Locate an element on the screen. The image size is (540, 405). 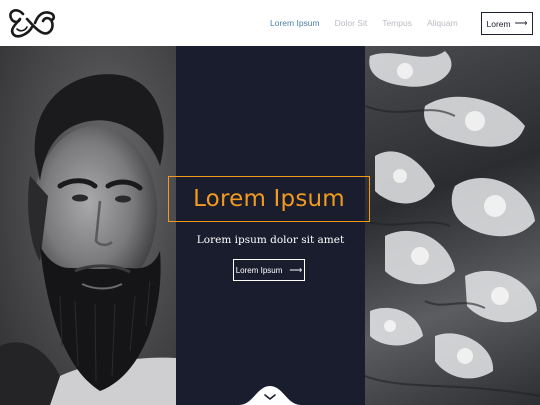
nav-item-dolor-sit: Dolor Sit is located at coordinates (351, 23).